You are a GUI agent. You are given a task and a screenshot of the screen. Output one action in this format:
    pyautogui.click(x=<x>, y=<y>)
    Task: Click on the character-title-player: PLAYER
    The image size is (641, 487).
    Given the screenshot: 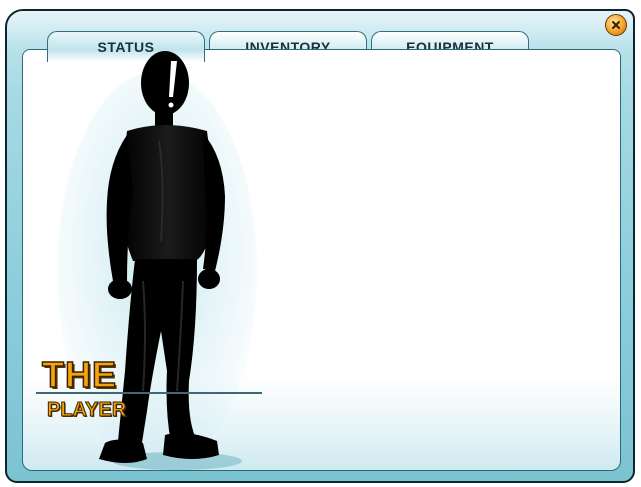 What is the action you would take?
    pyautogui.click(x=86, y=410)
    